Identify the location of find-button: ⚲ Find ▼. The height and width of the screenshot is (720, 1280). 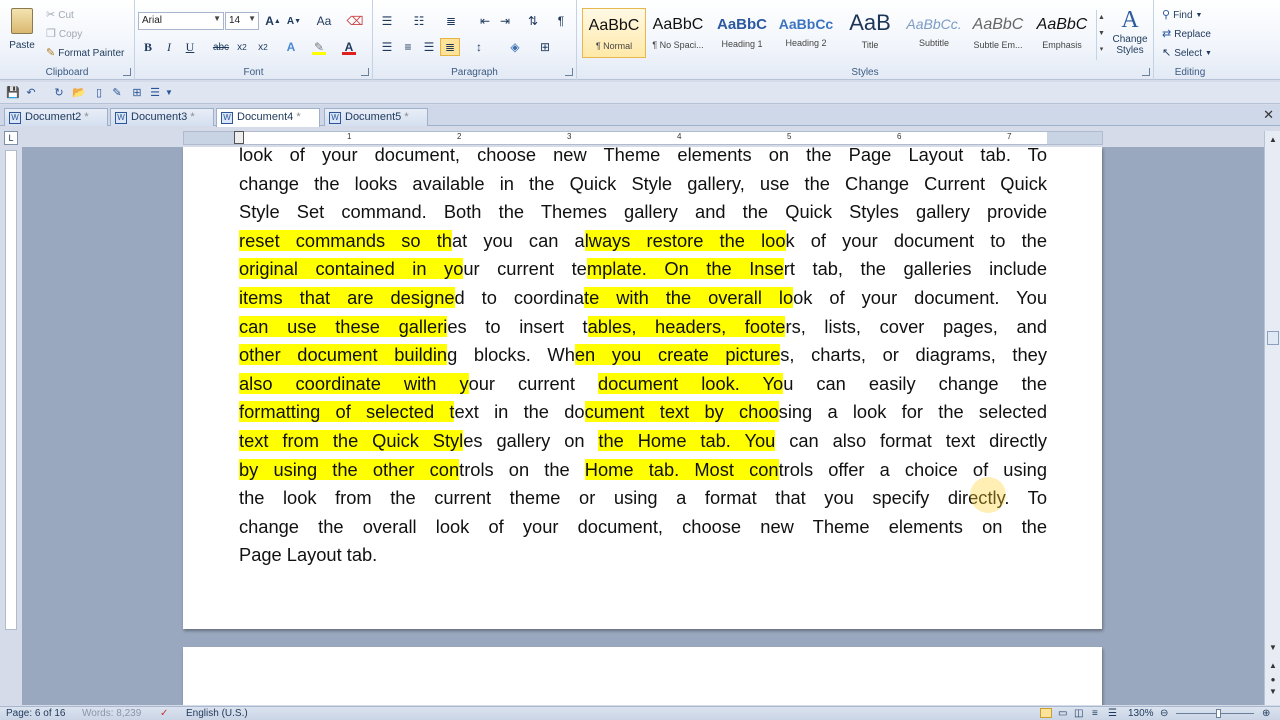
(1182, 15).